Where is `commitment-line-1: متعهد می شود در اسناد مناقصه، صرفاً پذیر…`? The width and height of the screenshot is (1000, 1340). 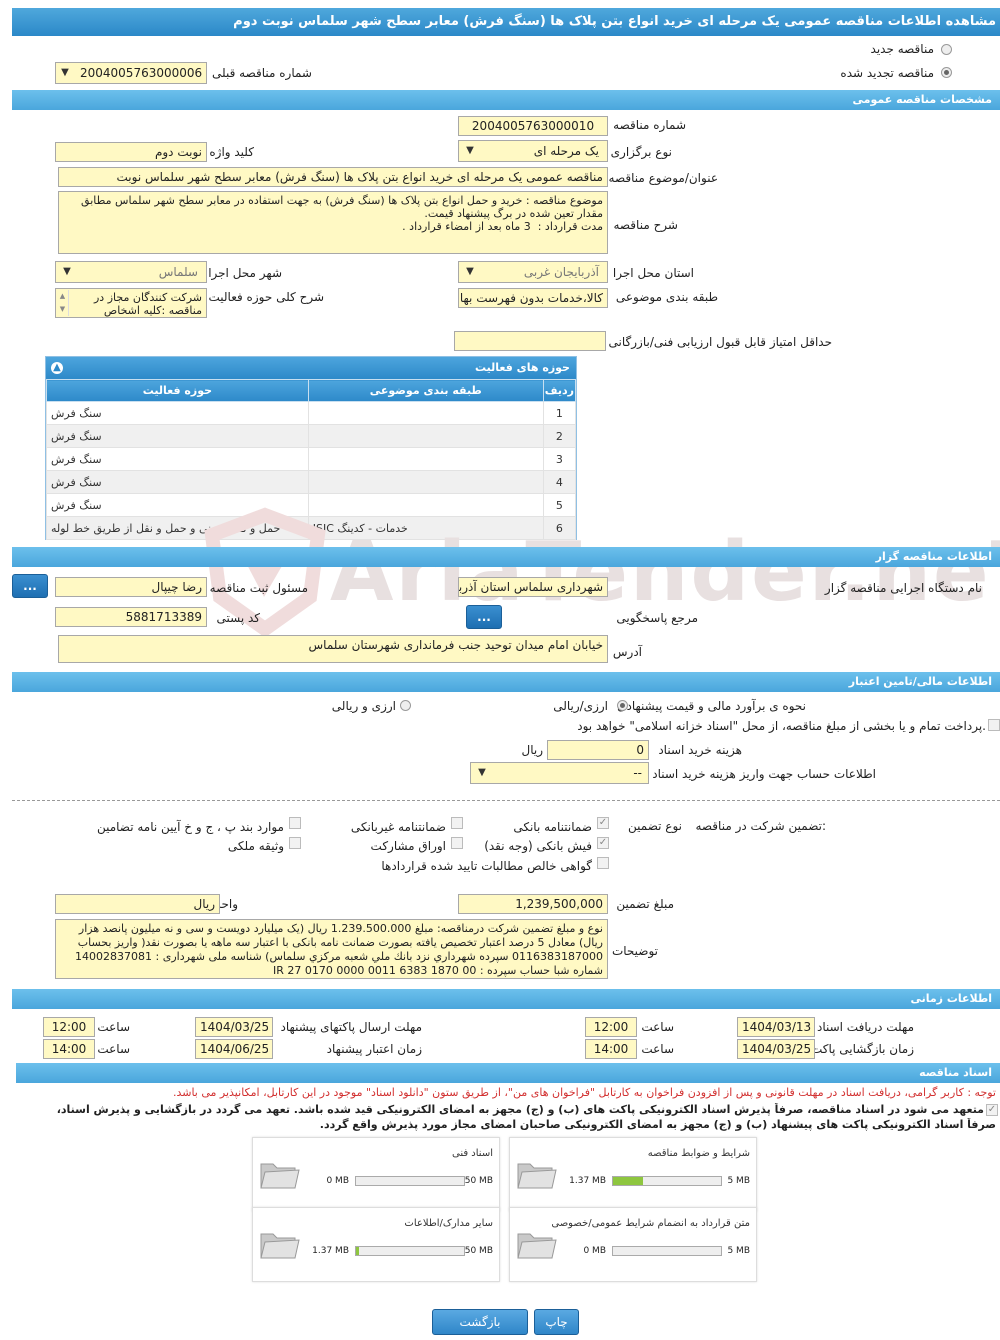
commitment-line-1: متعهد می شود در اسناد مناقصه، صرفاً پذیر… is located at coordinates (520, 1109).